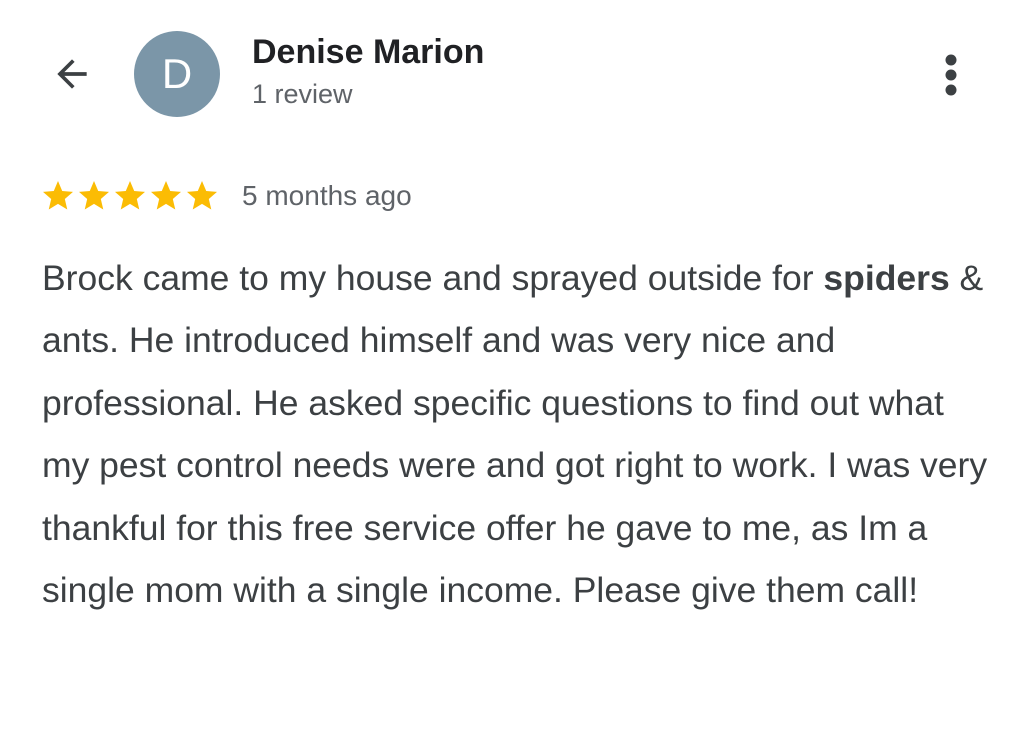 This screenshot has width=1024, height=744. I want to click on avatar-initial: D, so click(177, 73).